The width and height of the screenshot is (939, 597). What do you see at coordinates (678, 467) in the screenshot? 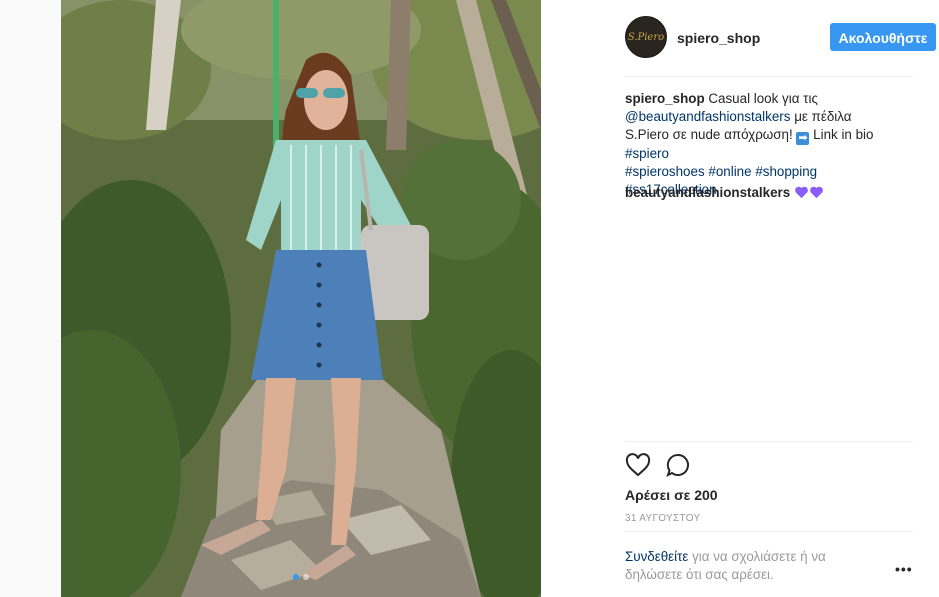
I see `comment-icon` at bounding box center [678, 467].